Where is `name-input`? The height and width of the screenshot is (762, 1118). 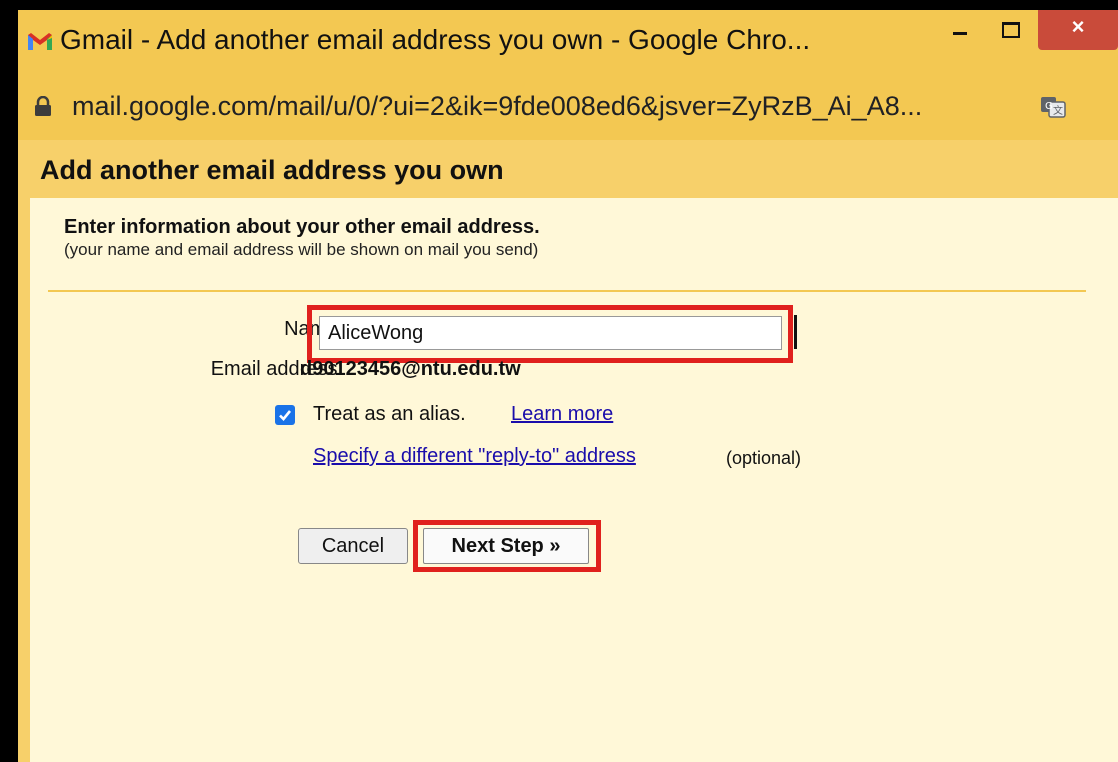 name-input is located at coordinates (550, 333).